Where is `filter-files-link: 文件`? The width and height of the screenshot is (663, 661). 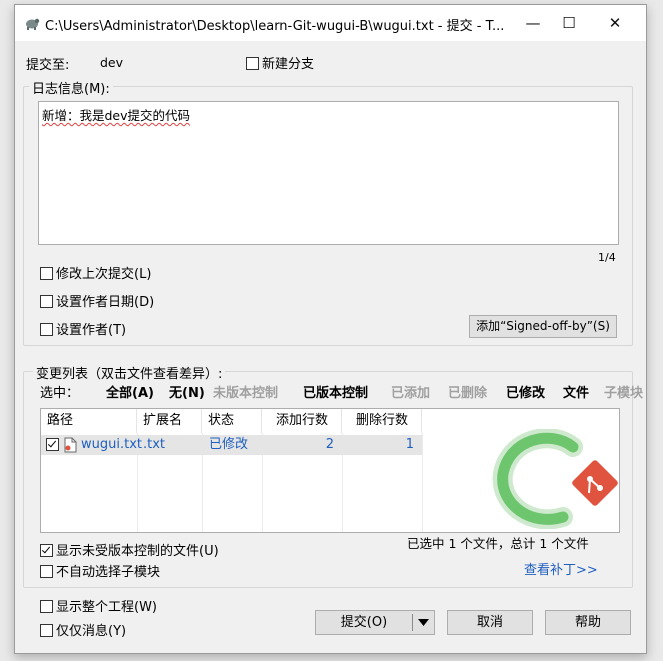
filter-files-link: 文件 is located at coordinates (576, 391).